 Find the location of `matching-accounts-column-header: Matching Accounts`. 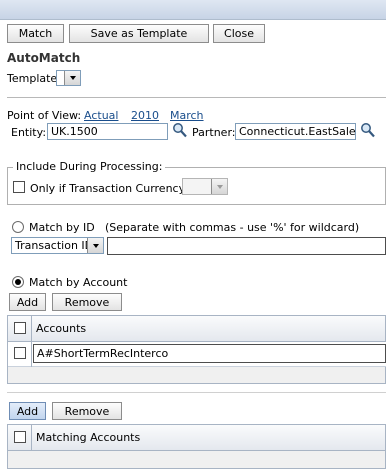

matching-accounts-column-header: Matching Accounts is located at coordinates (88, 437).